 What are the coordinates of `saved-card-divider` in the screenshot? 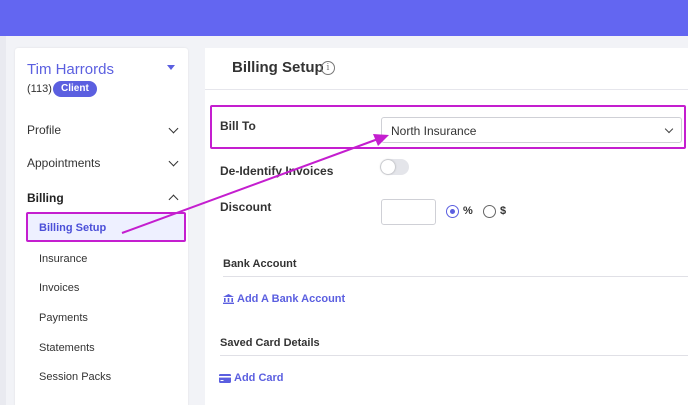 It's located at (454, 355).